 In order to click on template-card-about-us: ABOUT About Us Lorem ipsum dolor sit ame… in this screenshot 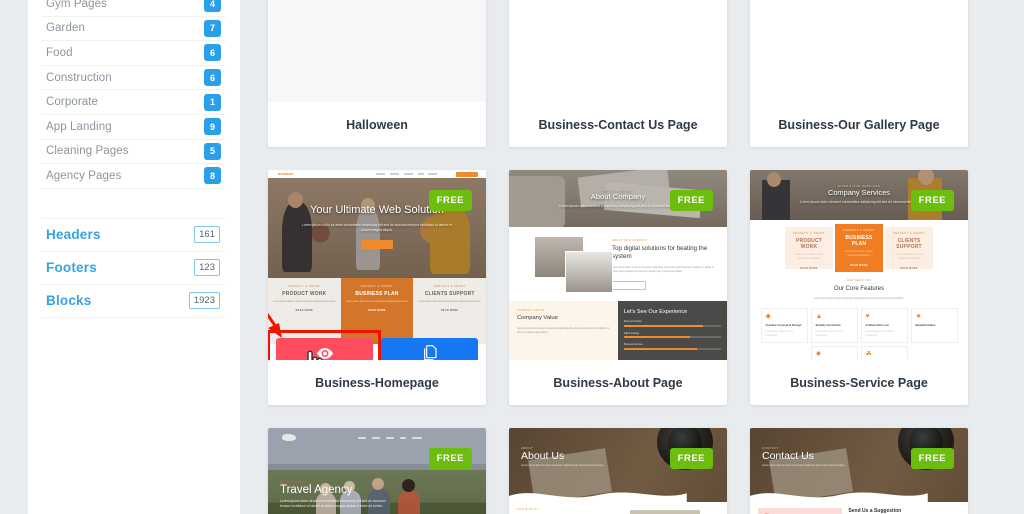, I will do `click(618, 471)`.